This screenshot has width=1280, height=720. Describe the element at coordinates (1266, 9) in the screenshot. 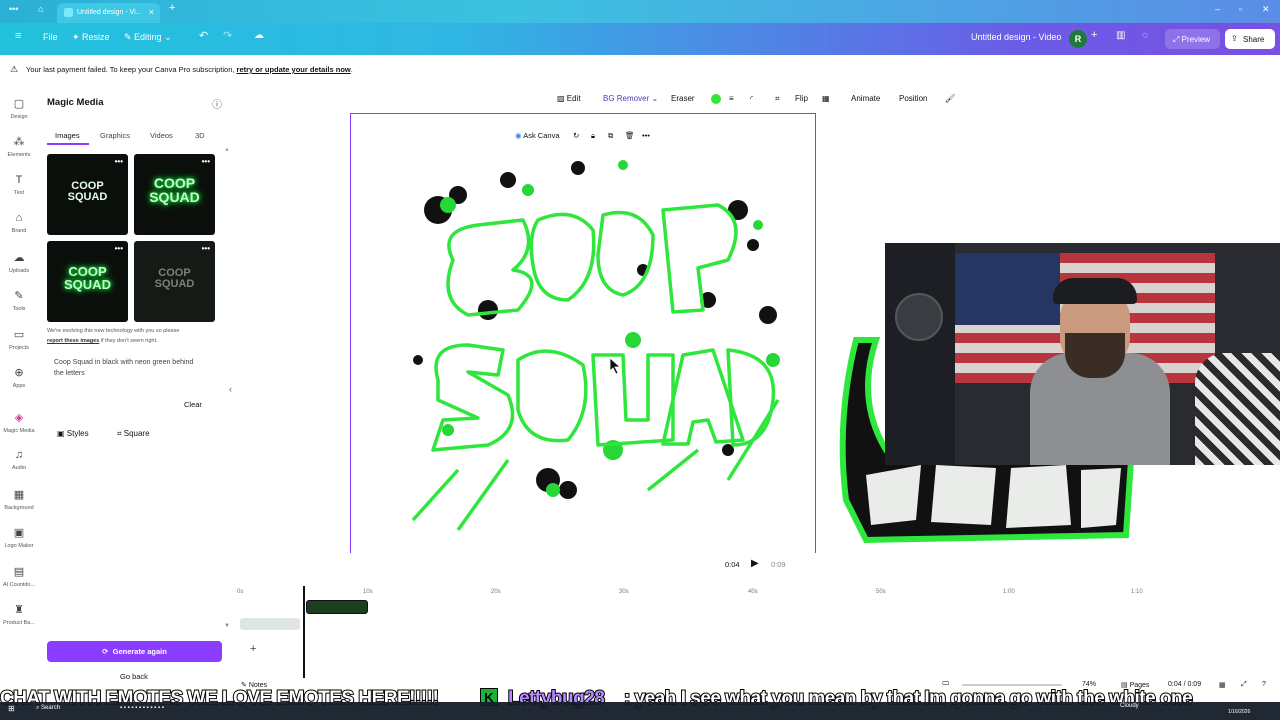

I see `close-window-icon: ✕` at that location.